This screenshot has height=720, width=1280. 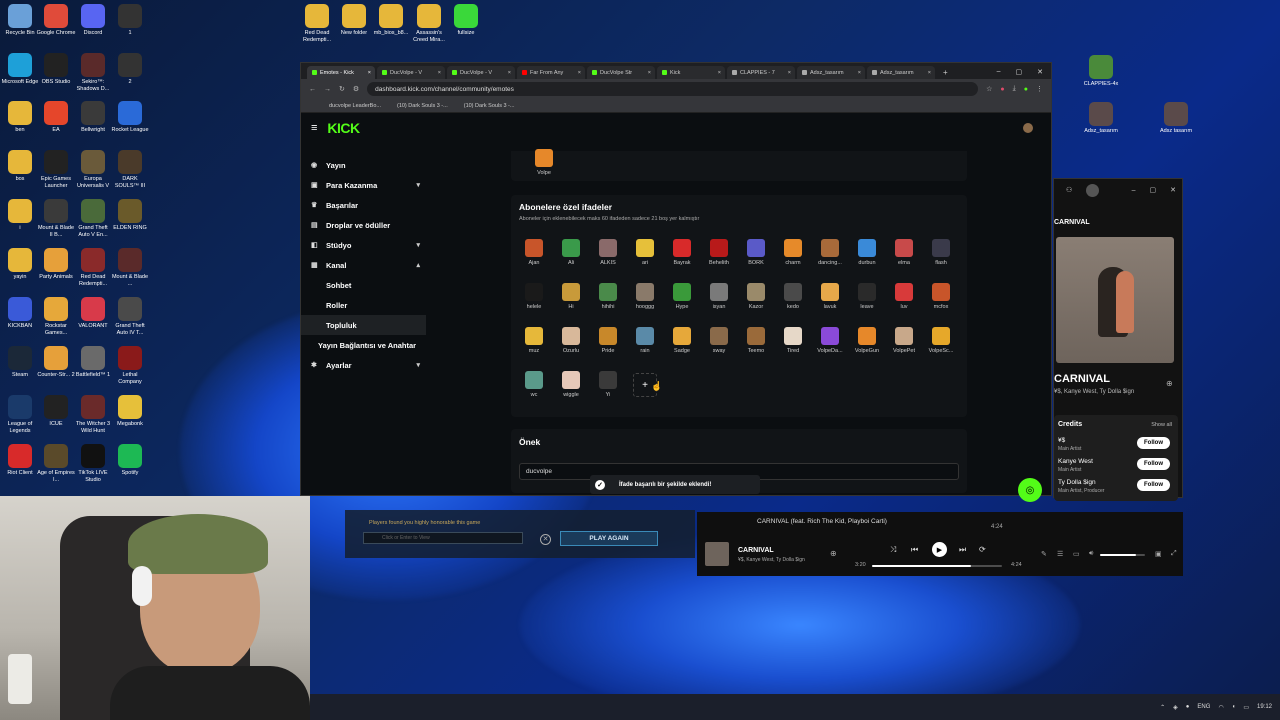 What do you see at coordinates (1044, 554) in the screenshot?
I see `lyrics-icon: ✎` at bounding box center [1044, 554].